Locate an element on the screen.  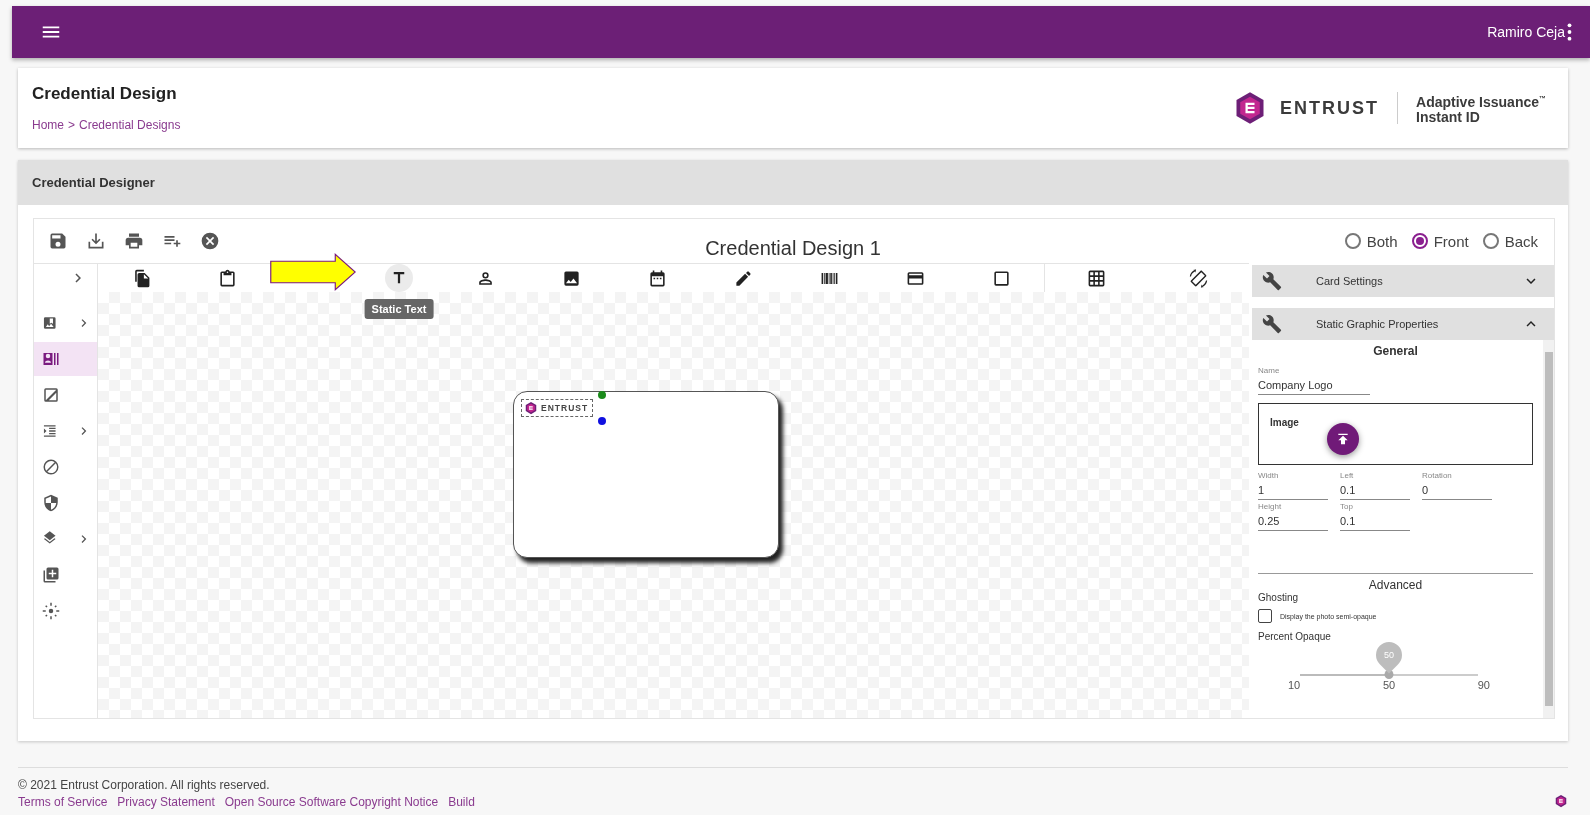
side-radio: Back is located at coordinates (1510, 241).